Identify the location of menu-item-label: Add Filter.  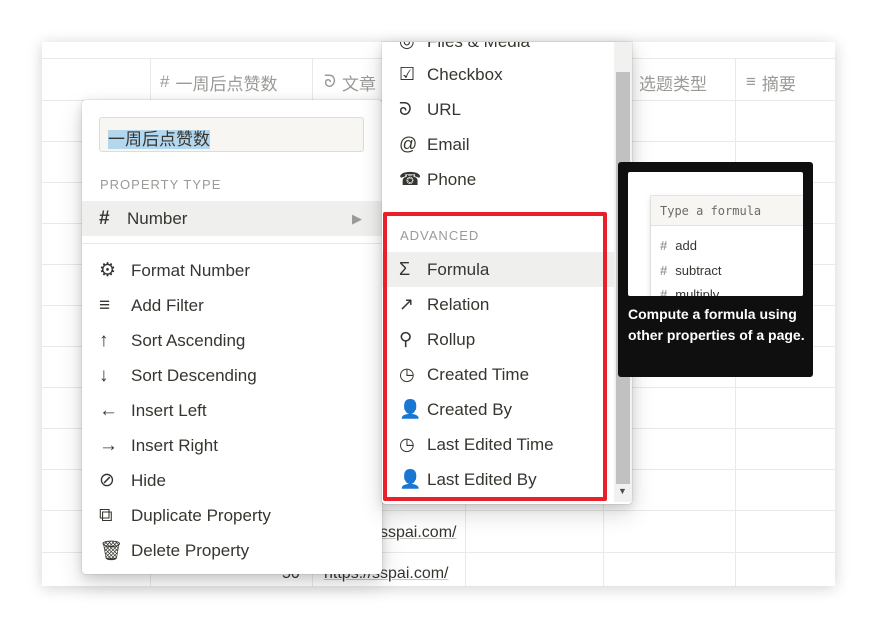
(167, 305).